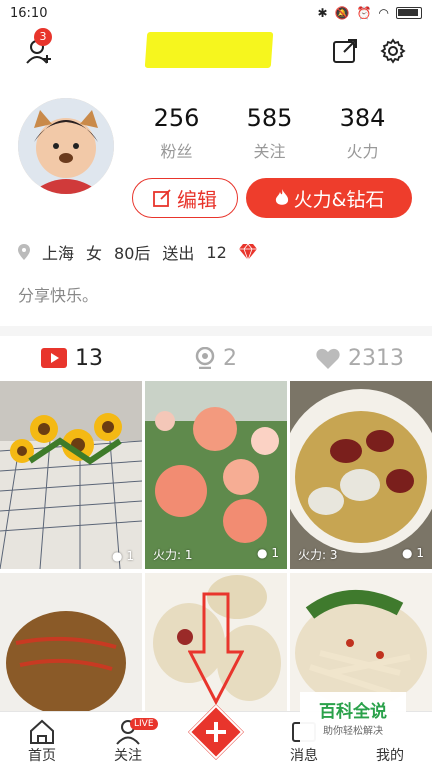 The image size is (432, 768). I want to click on post-meta: 火力: 1 ● 1, so click(216, 554).